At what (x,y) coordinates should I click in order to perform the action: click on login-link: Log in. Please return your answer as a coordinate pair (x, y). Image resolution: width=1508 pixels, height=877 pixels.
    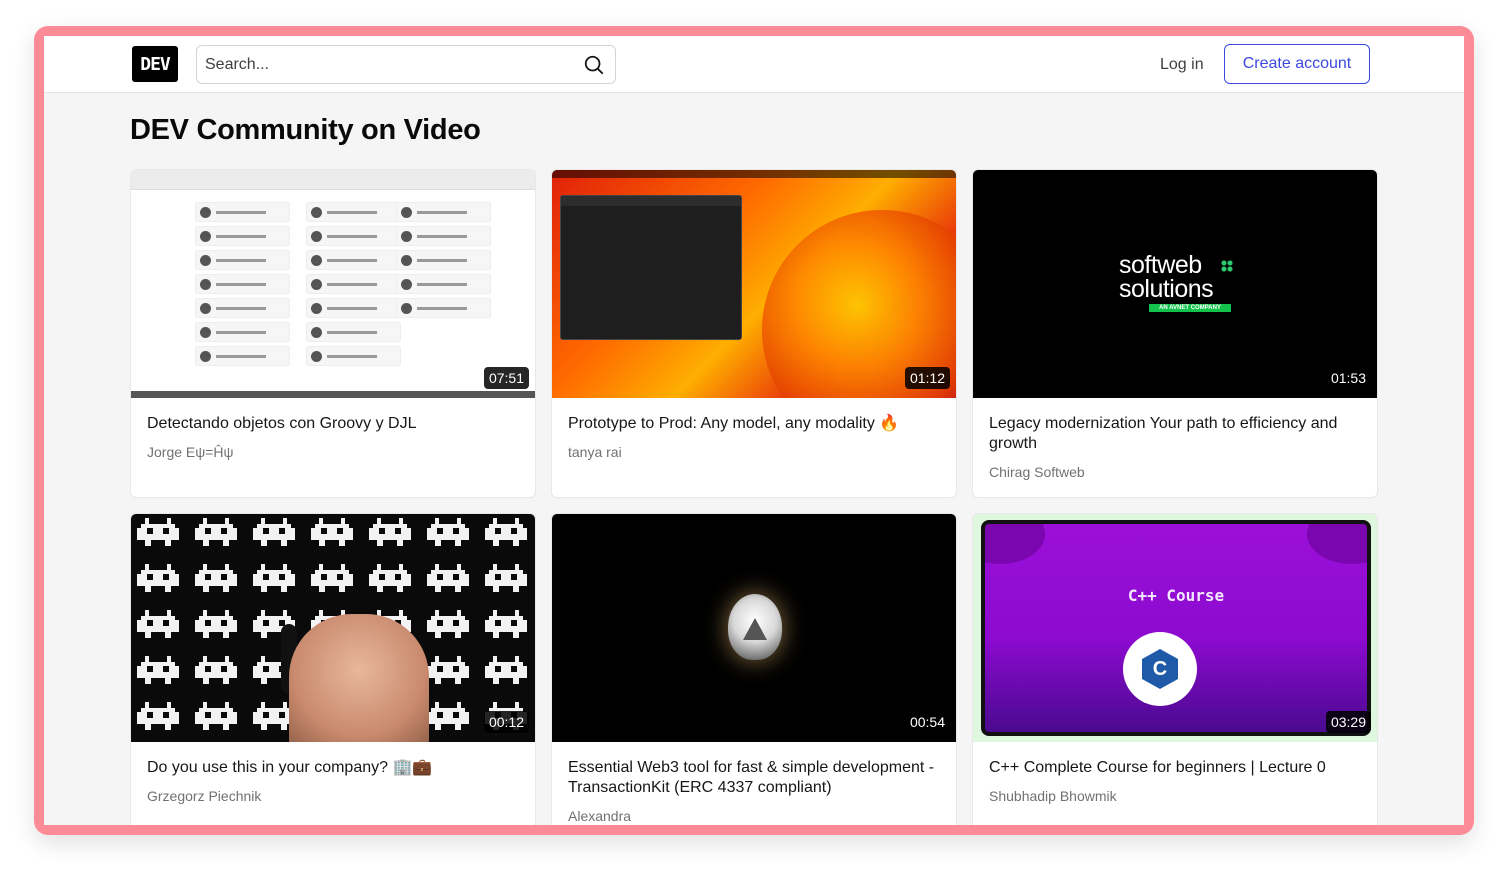
    Looking at the image, I should click on (1182, 64).